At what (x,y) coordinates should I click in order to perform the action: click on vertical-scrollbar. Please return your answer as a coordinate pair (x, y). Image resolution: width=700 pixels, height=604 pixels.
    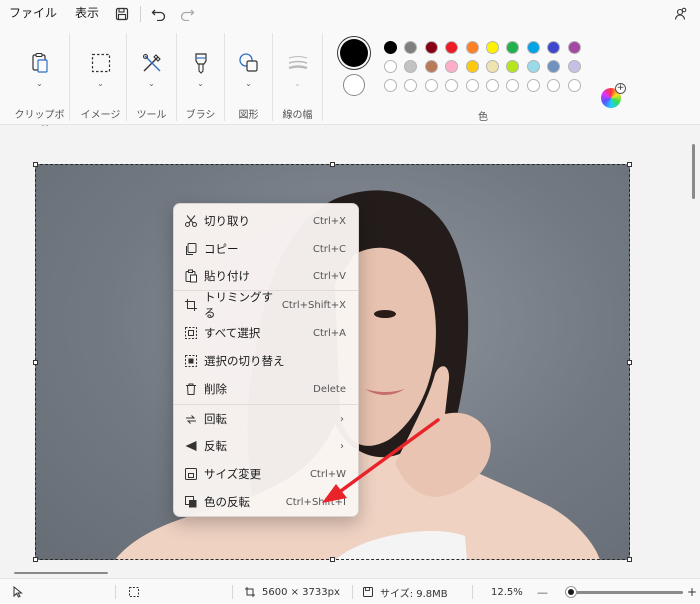
    Looking at the image, I should click on (693, 171).